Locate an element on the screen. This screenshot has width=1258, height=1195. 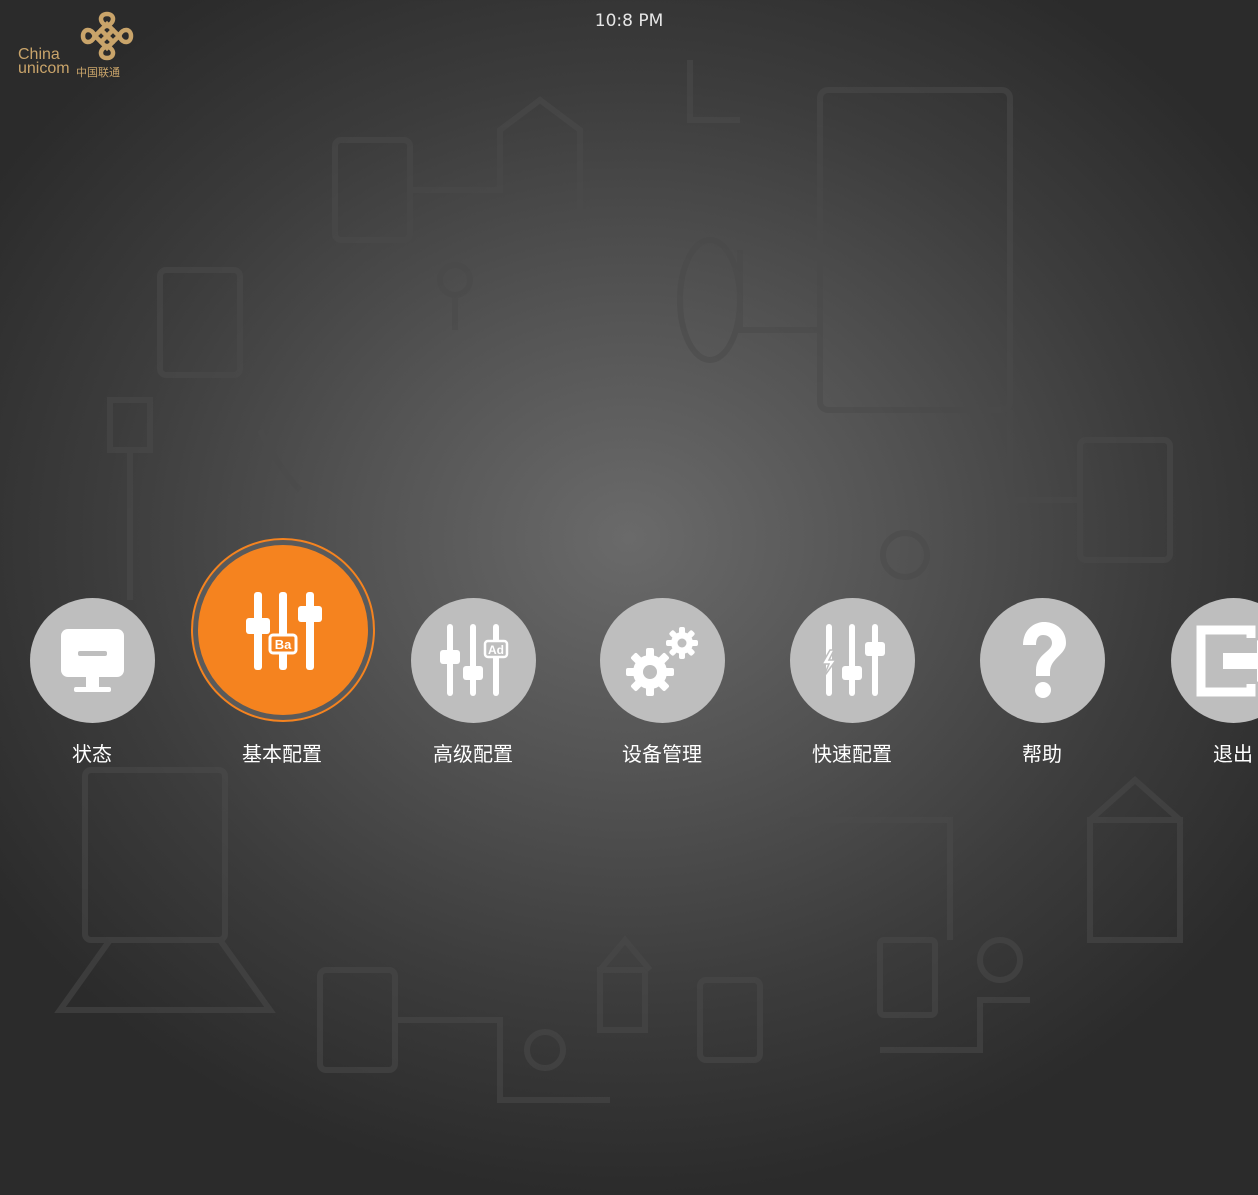
menu-item-exit-circle is located at coordinates (1214, 660).